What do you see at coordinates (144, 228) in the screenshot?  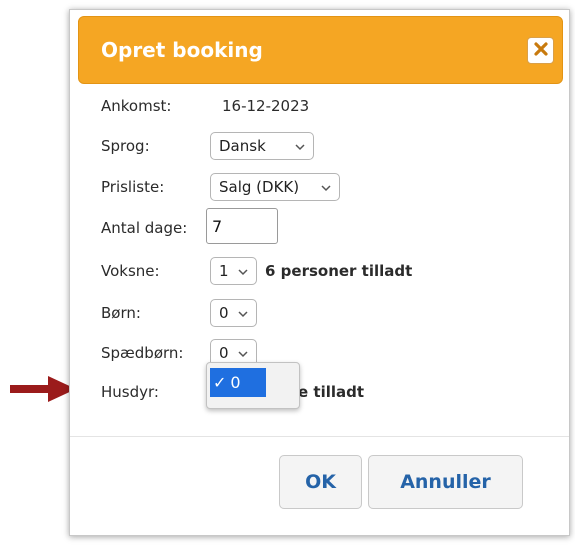 I see `antal-dage-label: Antal dage:` at bounding box center [144, 228].